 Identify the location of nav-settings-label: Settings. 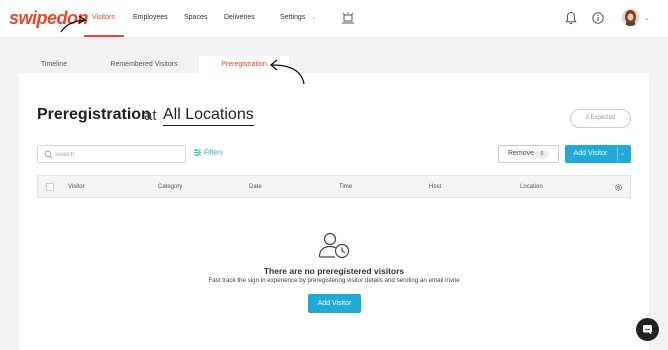
(293, 17).